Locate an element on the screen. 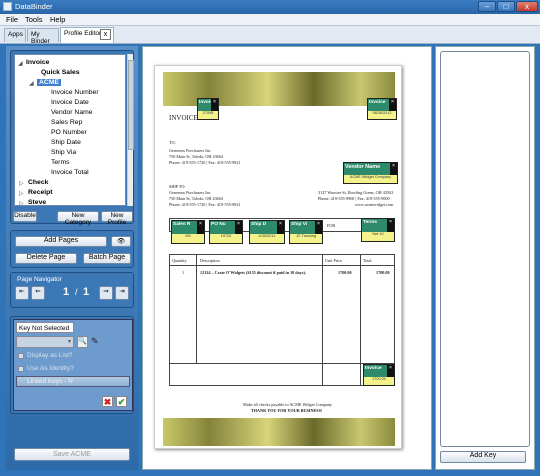 The width and height of the screenshot is (540, 476). tree-item-check: Check is located at coordinates (38, 182).